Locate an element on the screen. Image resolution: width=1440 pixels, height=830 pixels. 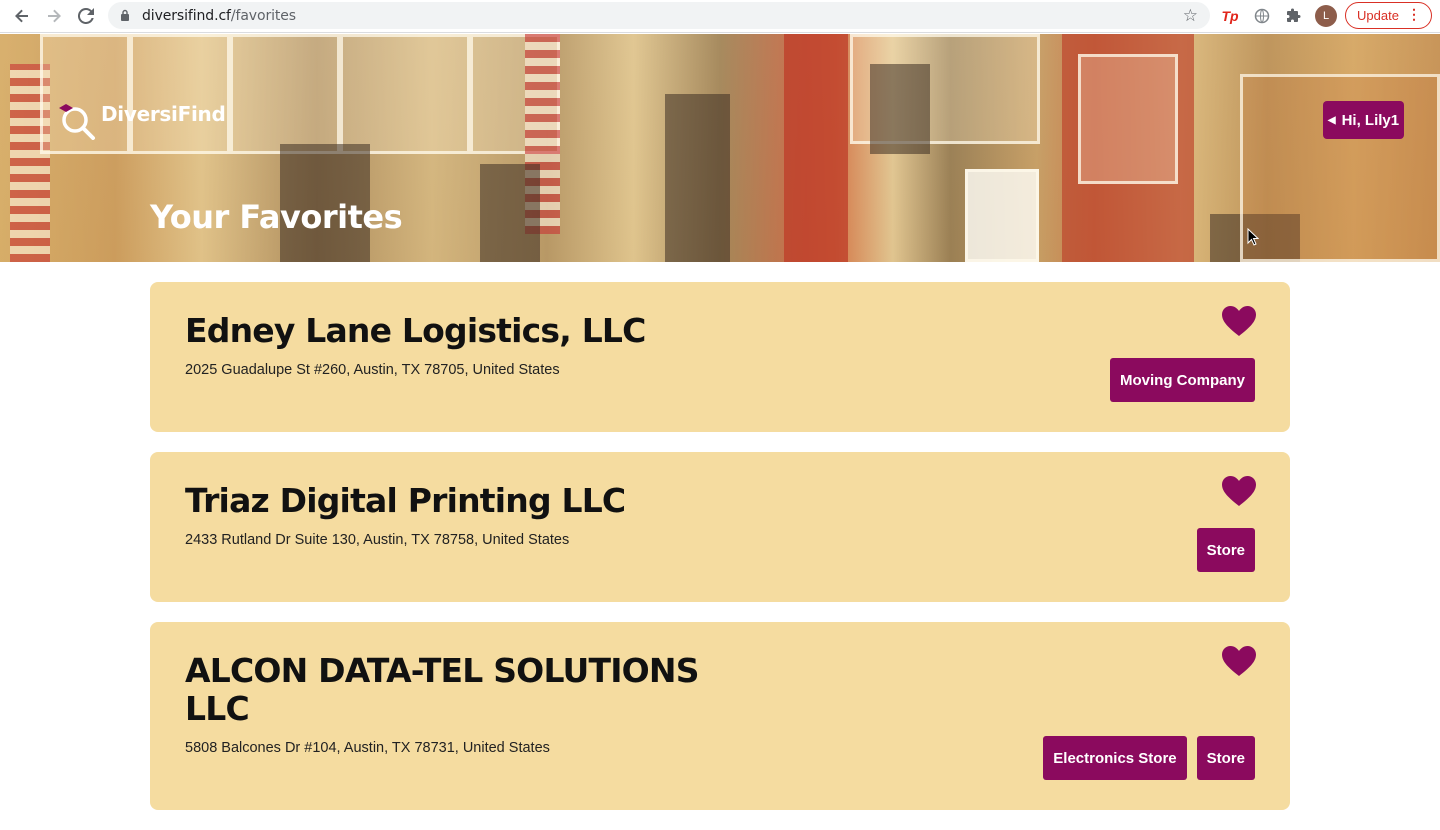
address-bar: diversifind.cf/favorites ☆ is located at coordinates (659, 15).